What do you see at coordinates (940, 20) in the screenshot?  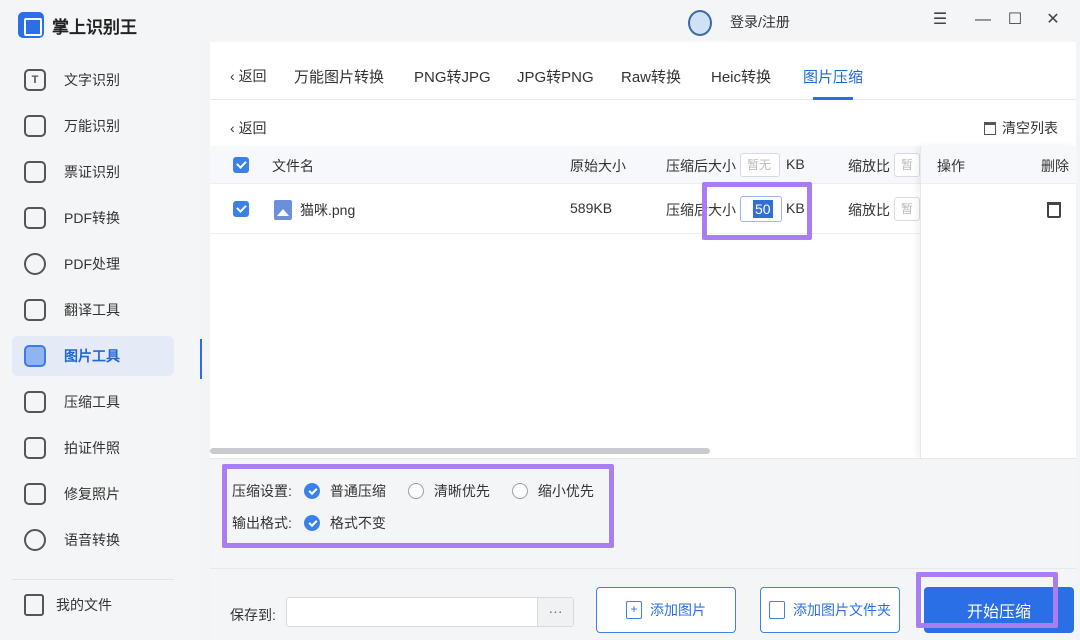 I see `menu-icon: ☰` at bounding box center [940, 20].